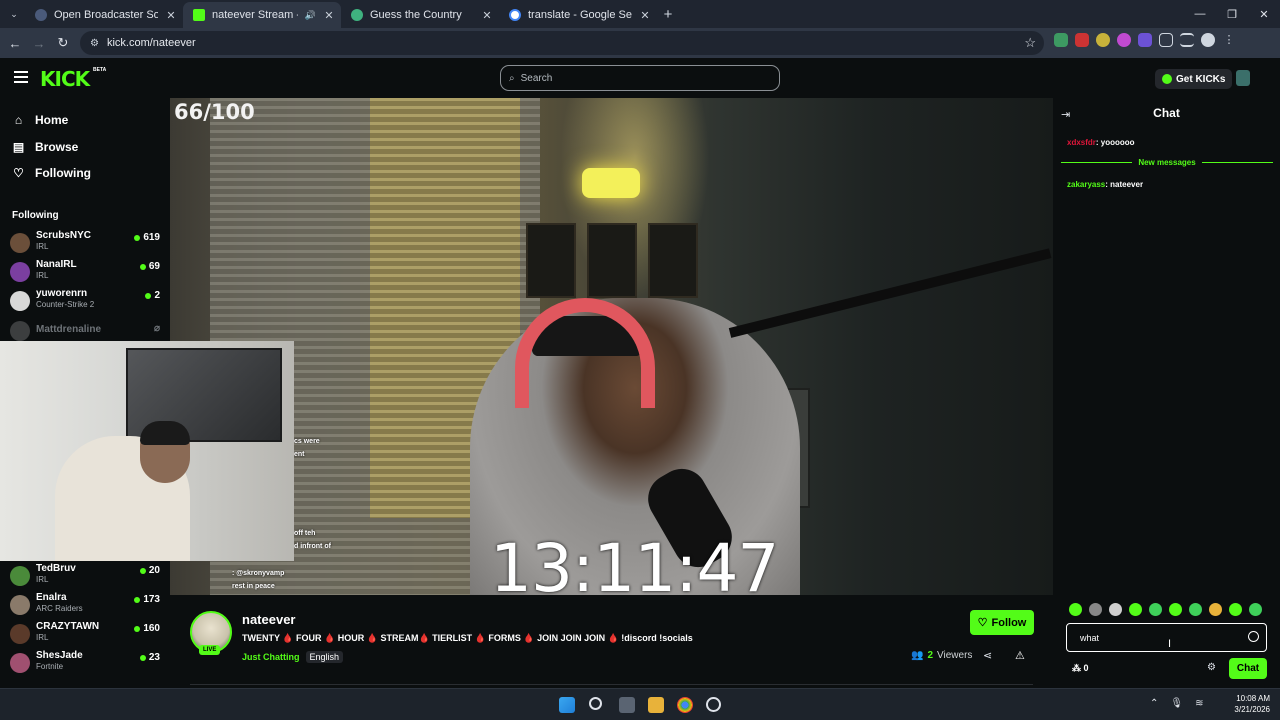  I want to click on site-header: KICK BETA ⌕ Search Get KICKs, so click(640, 78).